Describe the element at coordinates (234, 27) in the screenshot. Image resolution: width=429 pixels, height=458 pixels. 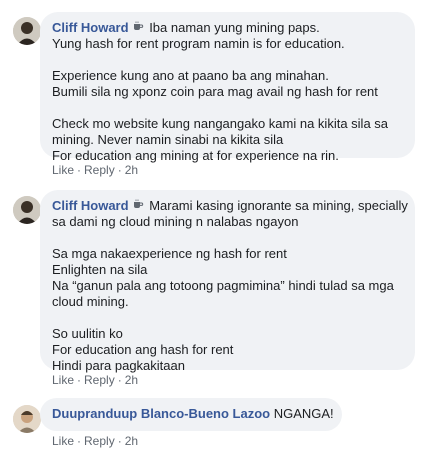
I see `comment-text: Iba naman yung mining paps.` at that location.